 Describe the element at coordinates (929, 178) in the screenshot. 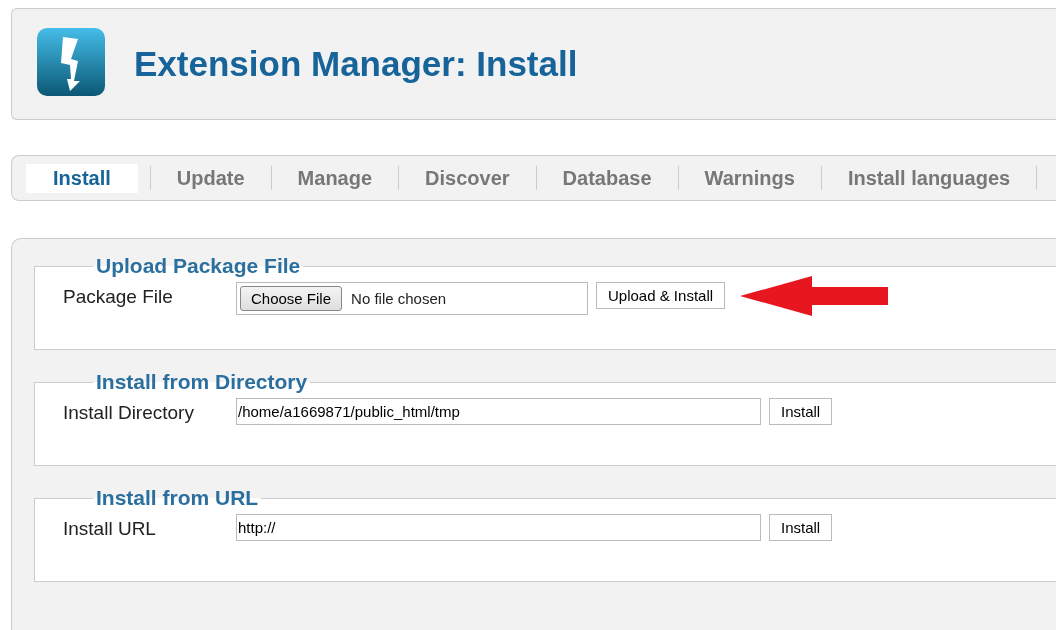

I see `tab: Install languages` at that location.